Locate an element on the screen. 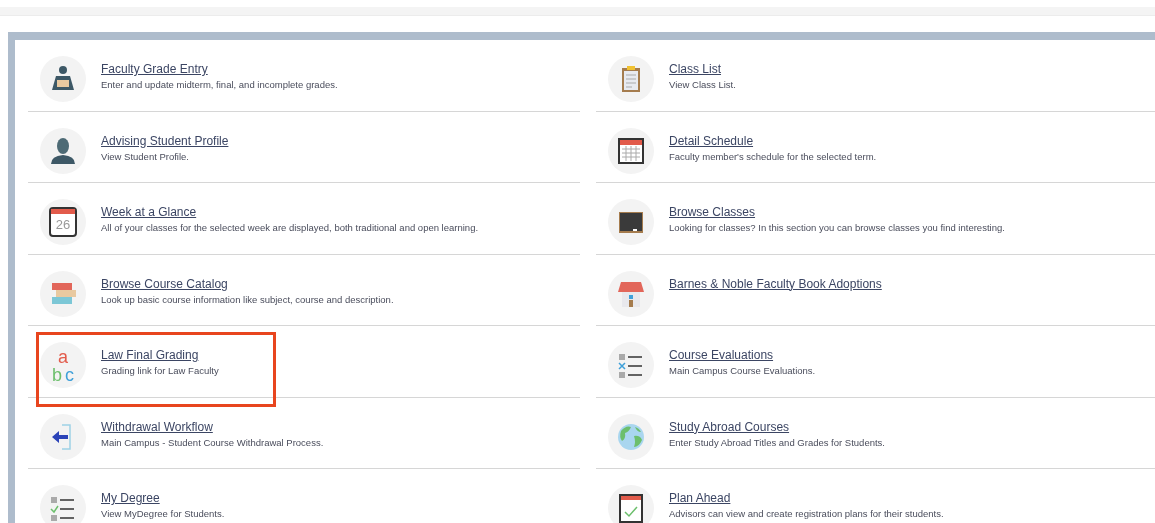 The height and width of the screenshot is (523, 1155). link: Browse Classes is located at coordinates (712, 212).